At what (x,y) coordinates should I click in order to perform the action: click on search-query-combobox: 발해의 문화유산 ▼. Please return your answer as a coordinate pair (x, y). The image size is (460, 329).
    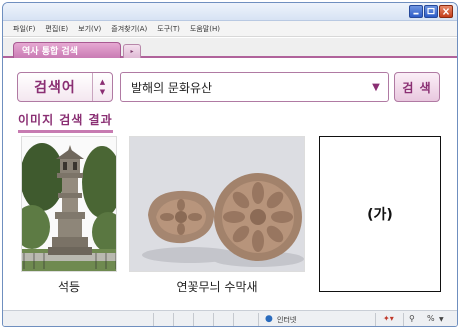
    Looking at the image, I should click on (254, 87).